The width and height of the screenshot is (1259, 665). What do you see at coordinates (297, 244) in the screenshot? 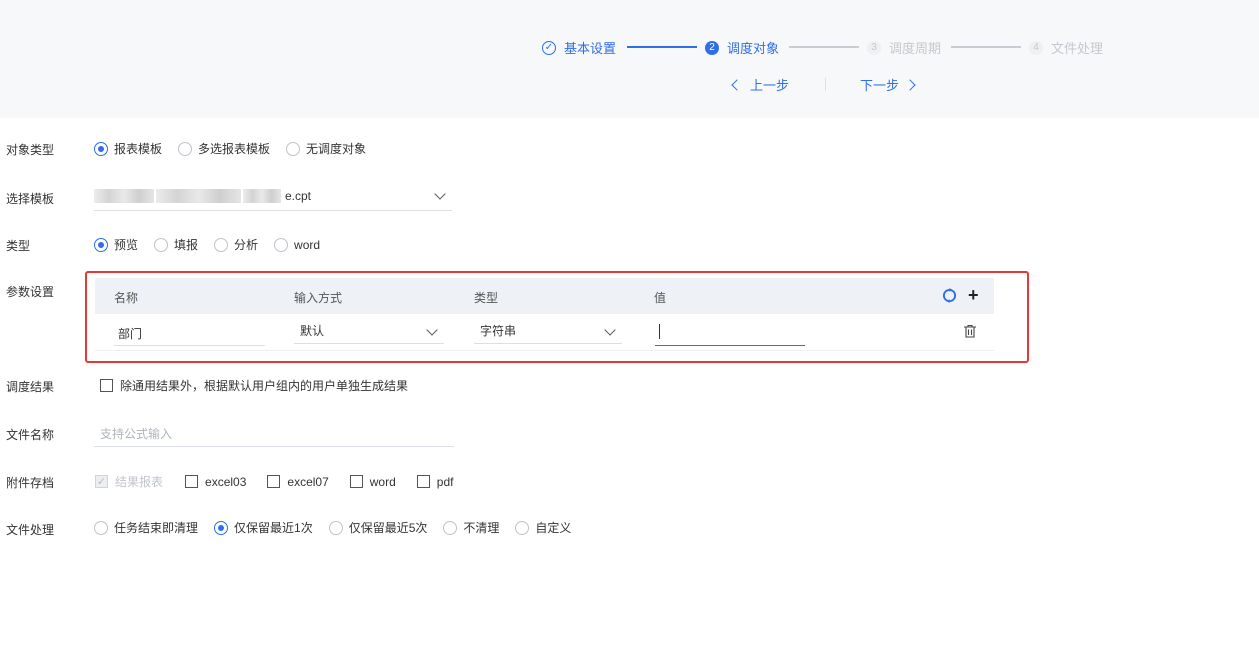
I see `radio-word: word` at bounding box center [297, 244].